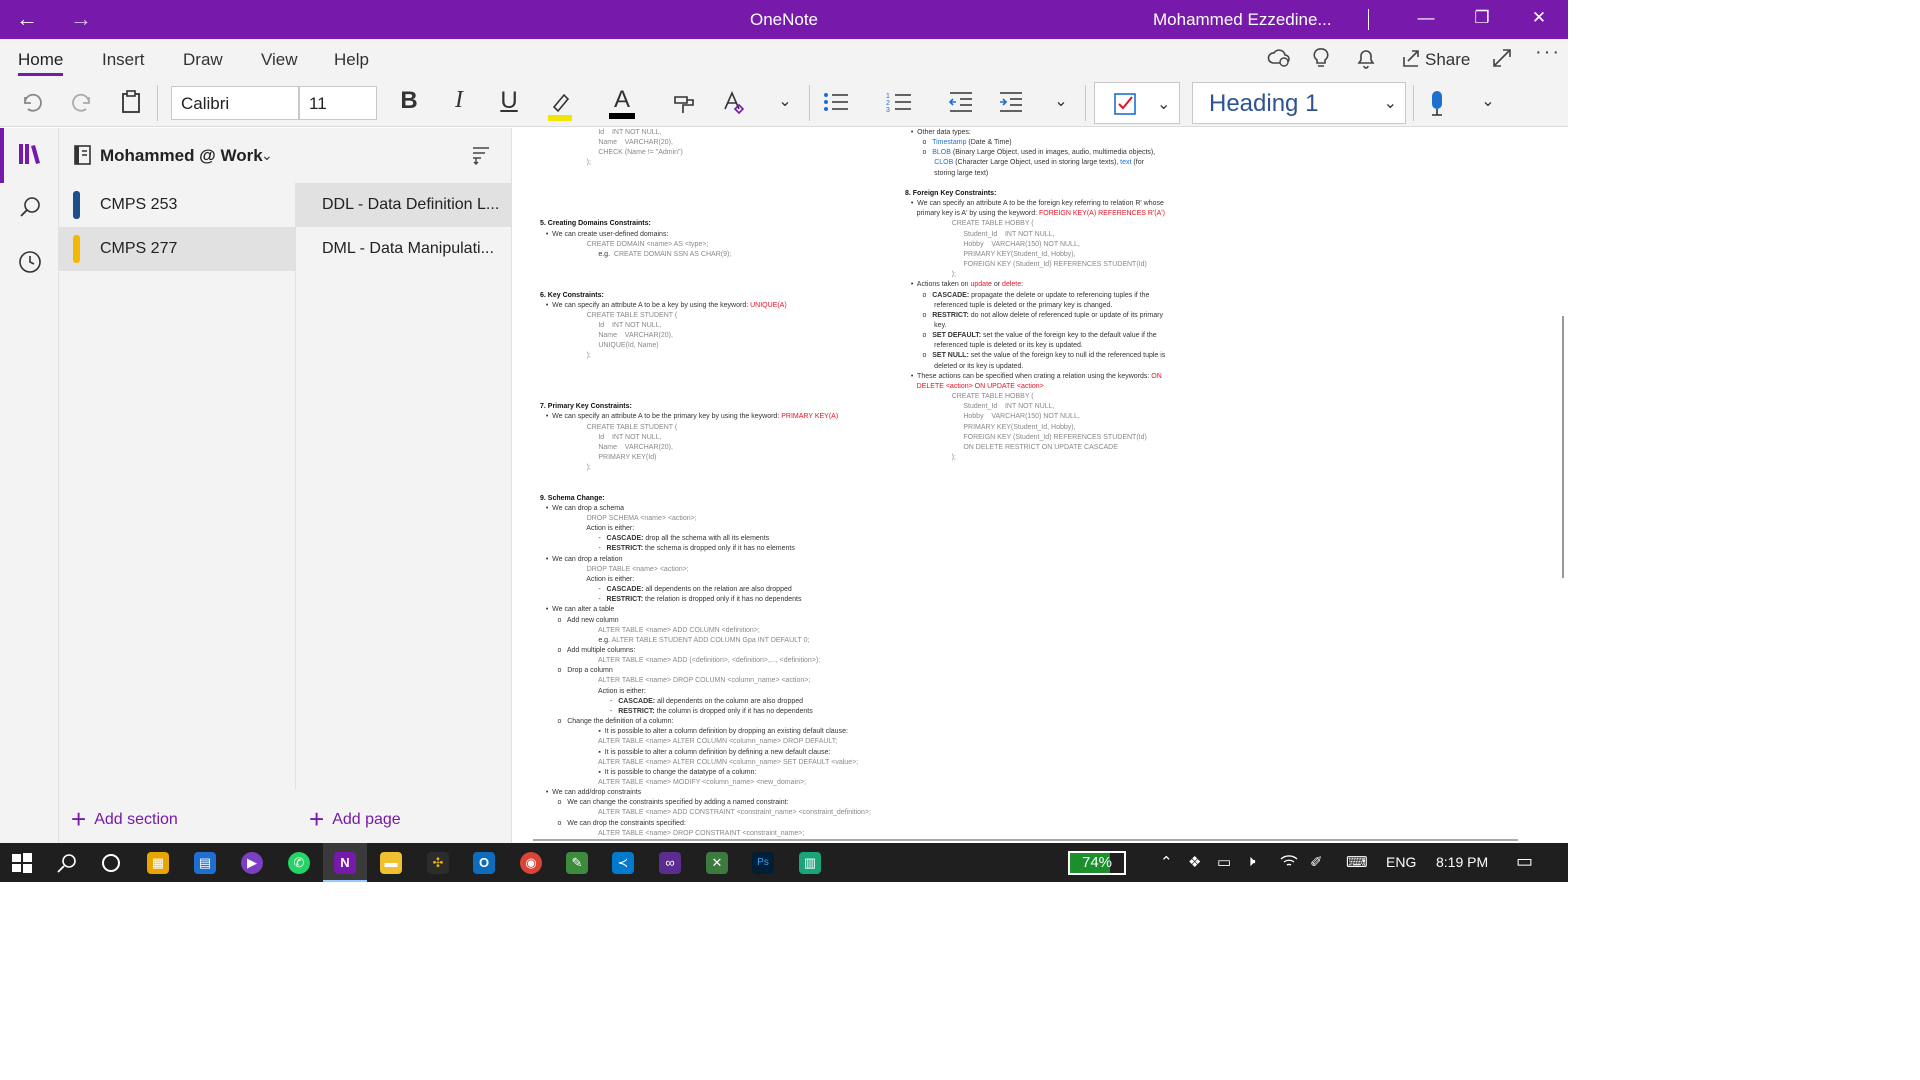  Describe the element at coordinates (459, 100) in the screenshot. I see `italic-button: I` at that location.